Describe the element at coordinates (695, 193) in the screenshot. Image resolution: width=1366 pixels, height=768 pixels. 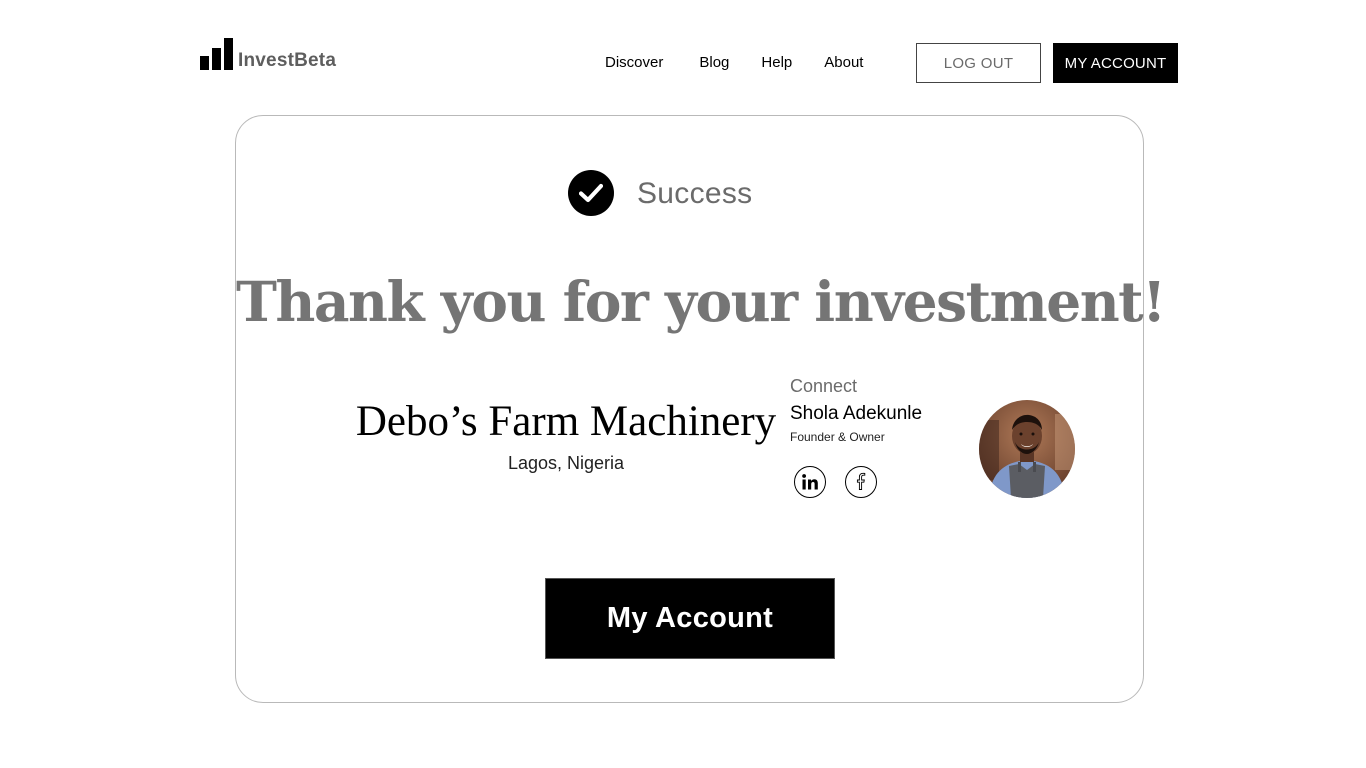
I see `success-label: Success` at that location.